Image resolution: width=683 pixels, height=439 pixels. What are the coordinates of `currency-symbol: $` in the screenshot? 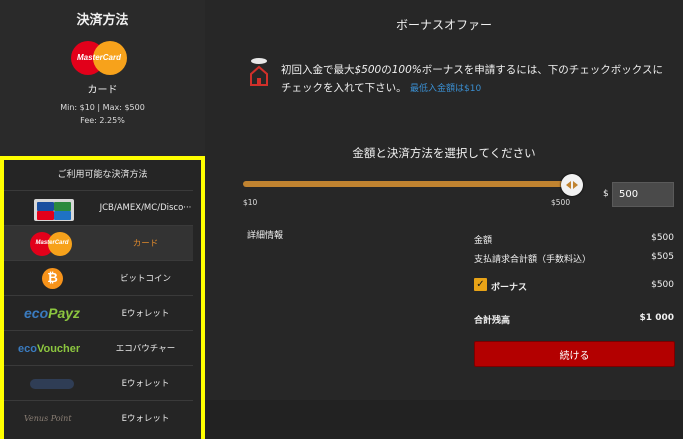 It's located at (606, 194).